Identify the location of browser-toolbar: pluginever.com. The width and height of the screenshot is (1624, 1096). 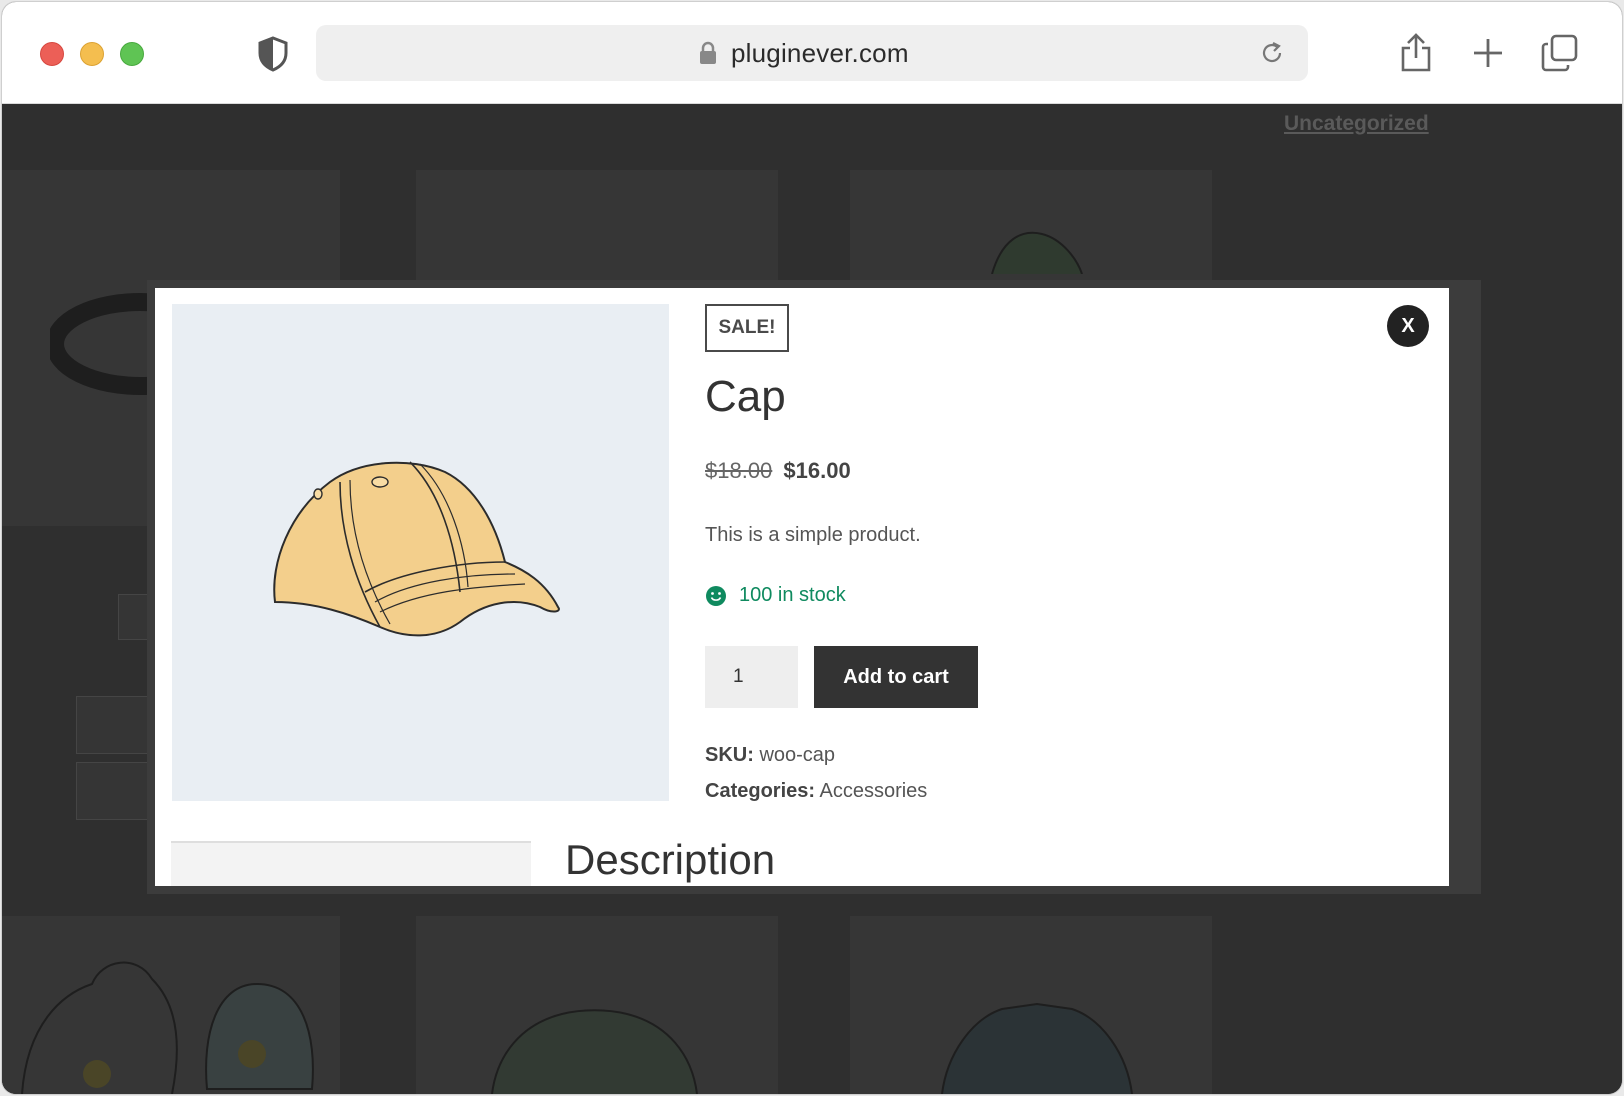
(812, 53).